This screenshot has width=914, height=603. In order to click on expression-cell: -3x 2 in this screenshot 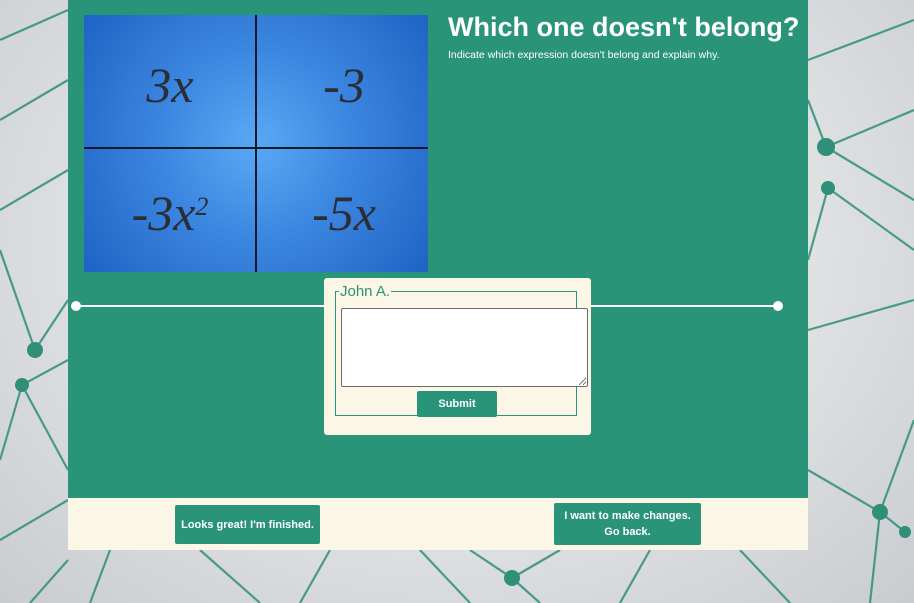, I will do `click(170, 213)`.